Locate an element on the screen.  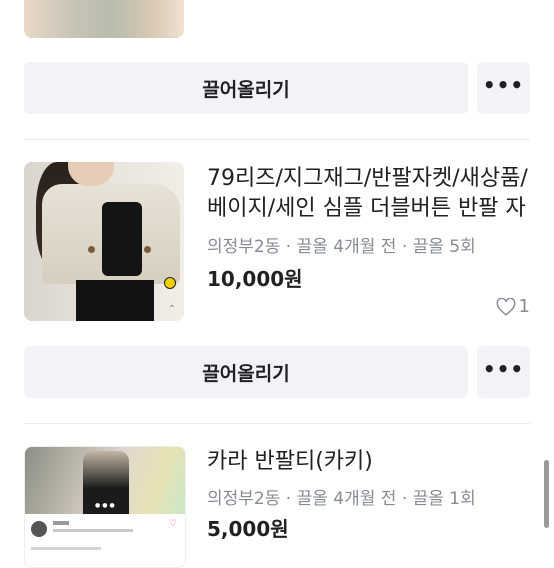
listing-thumbnail: ⌃ is located at coordinates (104, 241).